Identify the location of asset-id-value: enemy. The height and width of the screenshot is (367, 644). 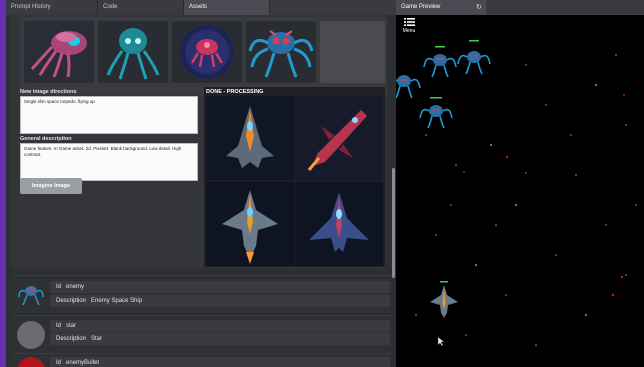
(75, 287).